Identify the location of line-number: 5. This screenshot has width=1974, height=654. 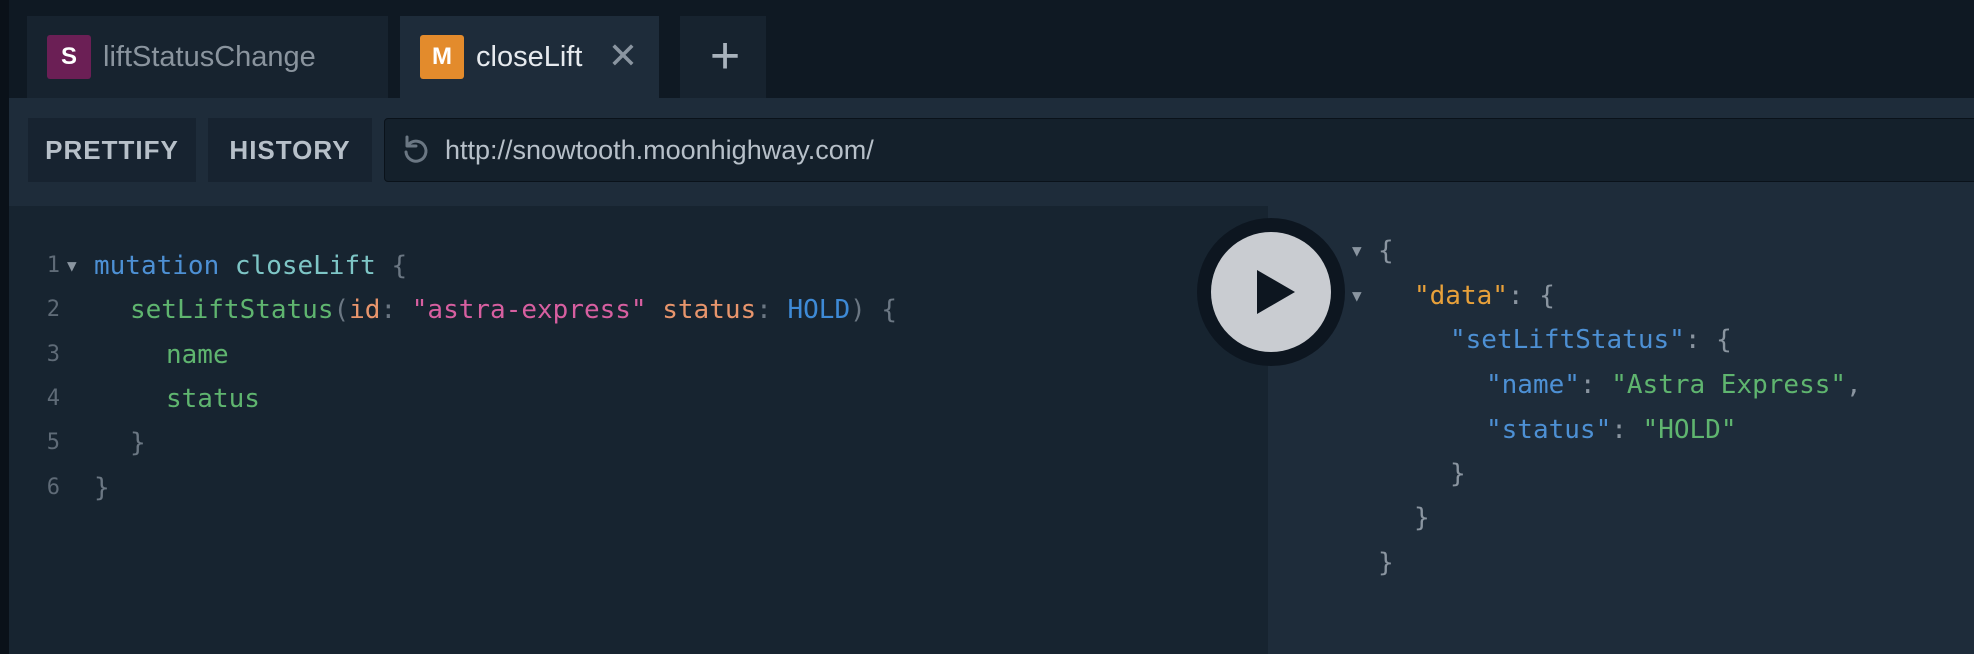
(53, 442).